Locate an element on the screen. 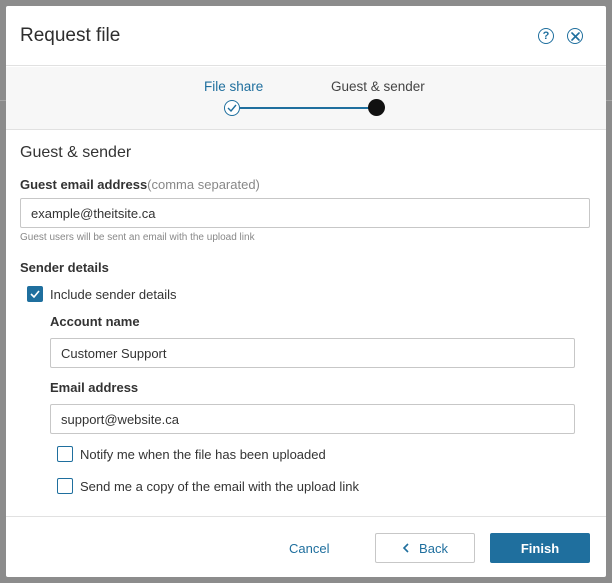 The height and width of the screenshot is (583, 612). guest-email-label-text: Guest email address is located at coordinates (84, 184).